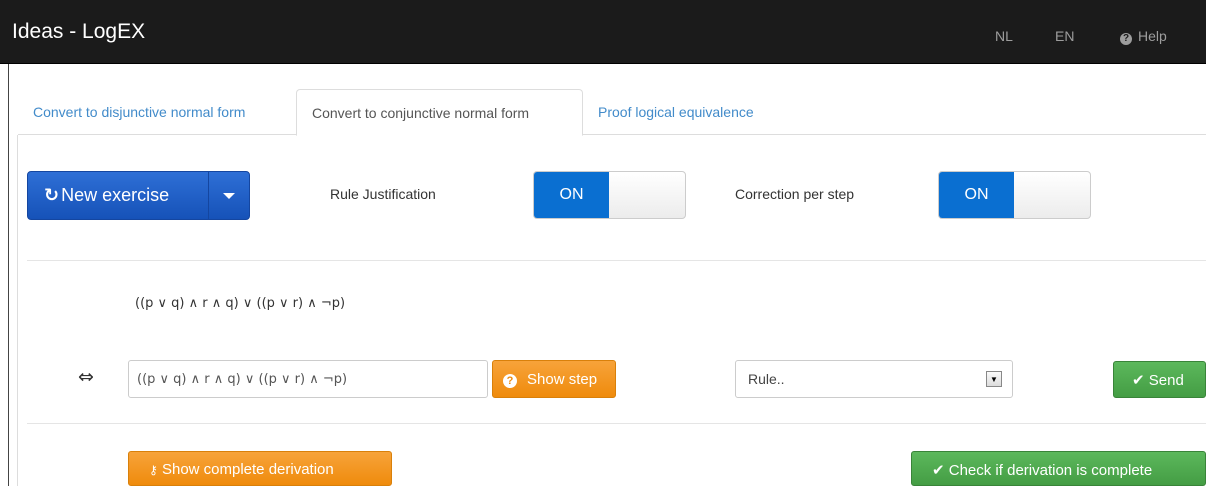  Describe the element at coordinates (240, 303) in the screenshot. I see `current-formula: ((p ∨ q) ∧ r ∧ q) ∨ ((p ∨ r) ∧ ¬p)` at that location.